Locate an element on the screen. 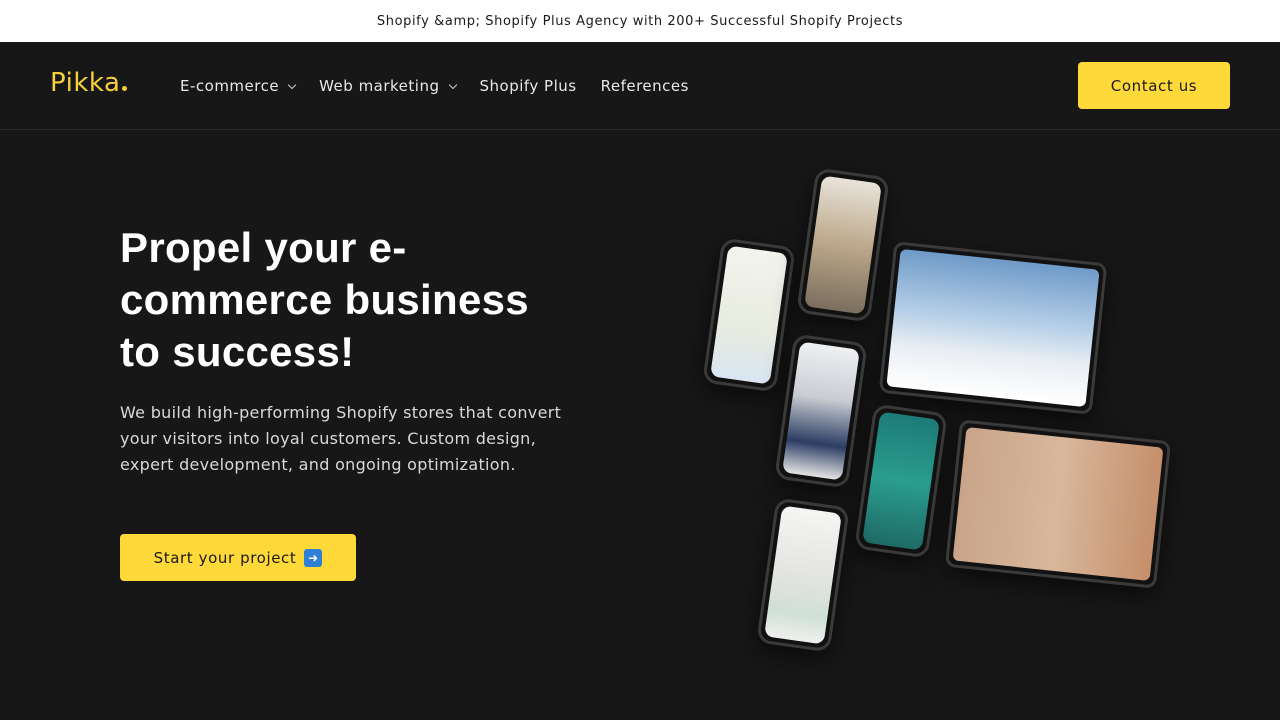  logo-text: Pikka is located at coordinates (85, 83).